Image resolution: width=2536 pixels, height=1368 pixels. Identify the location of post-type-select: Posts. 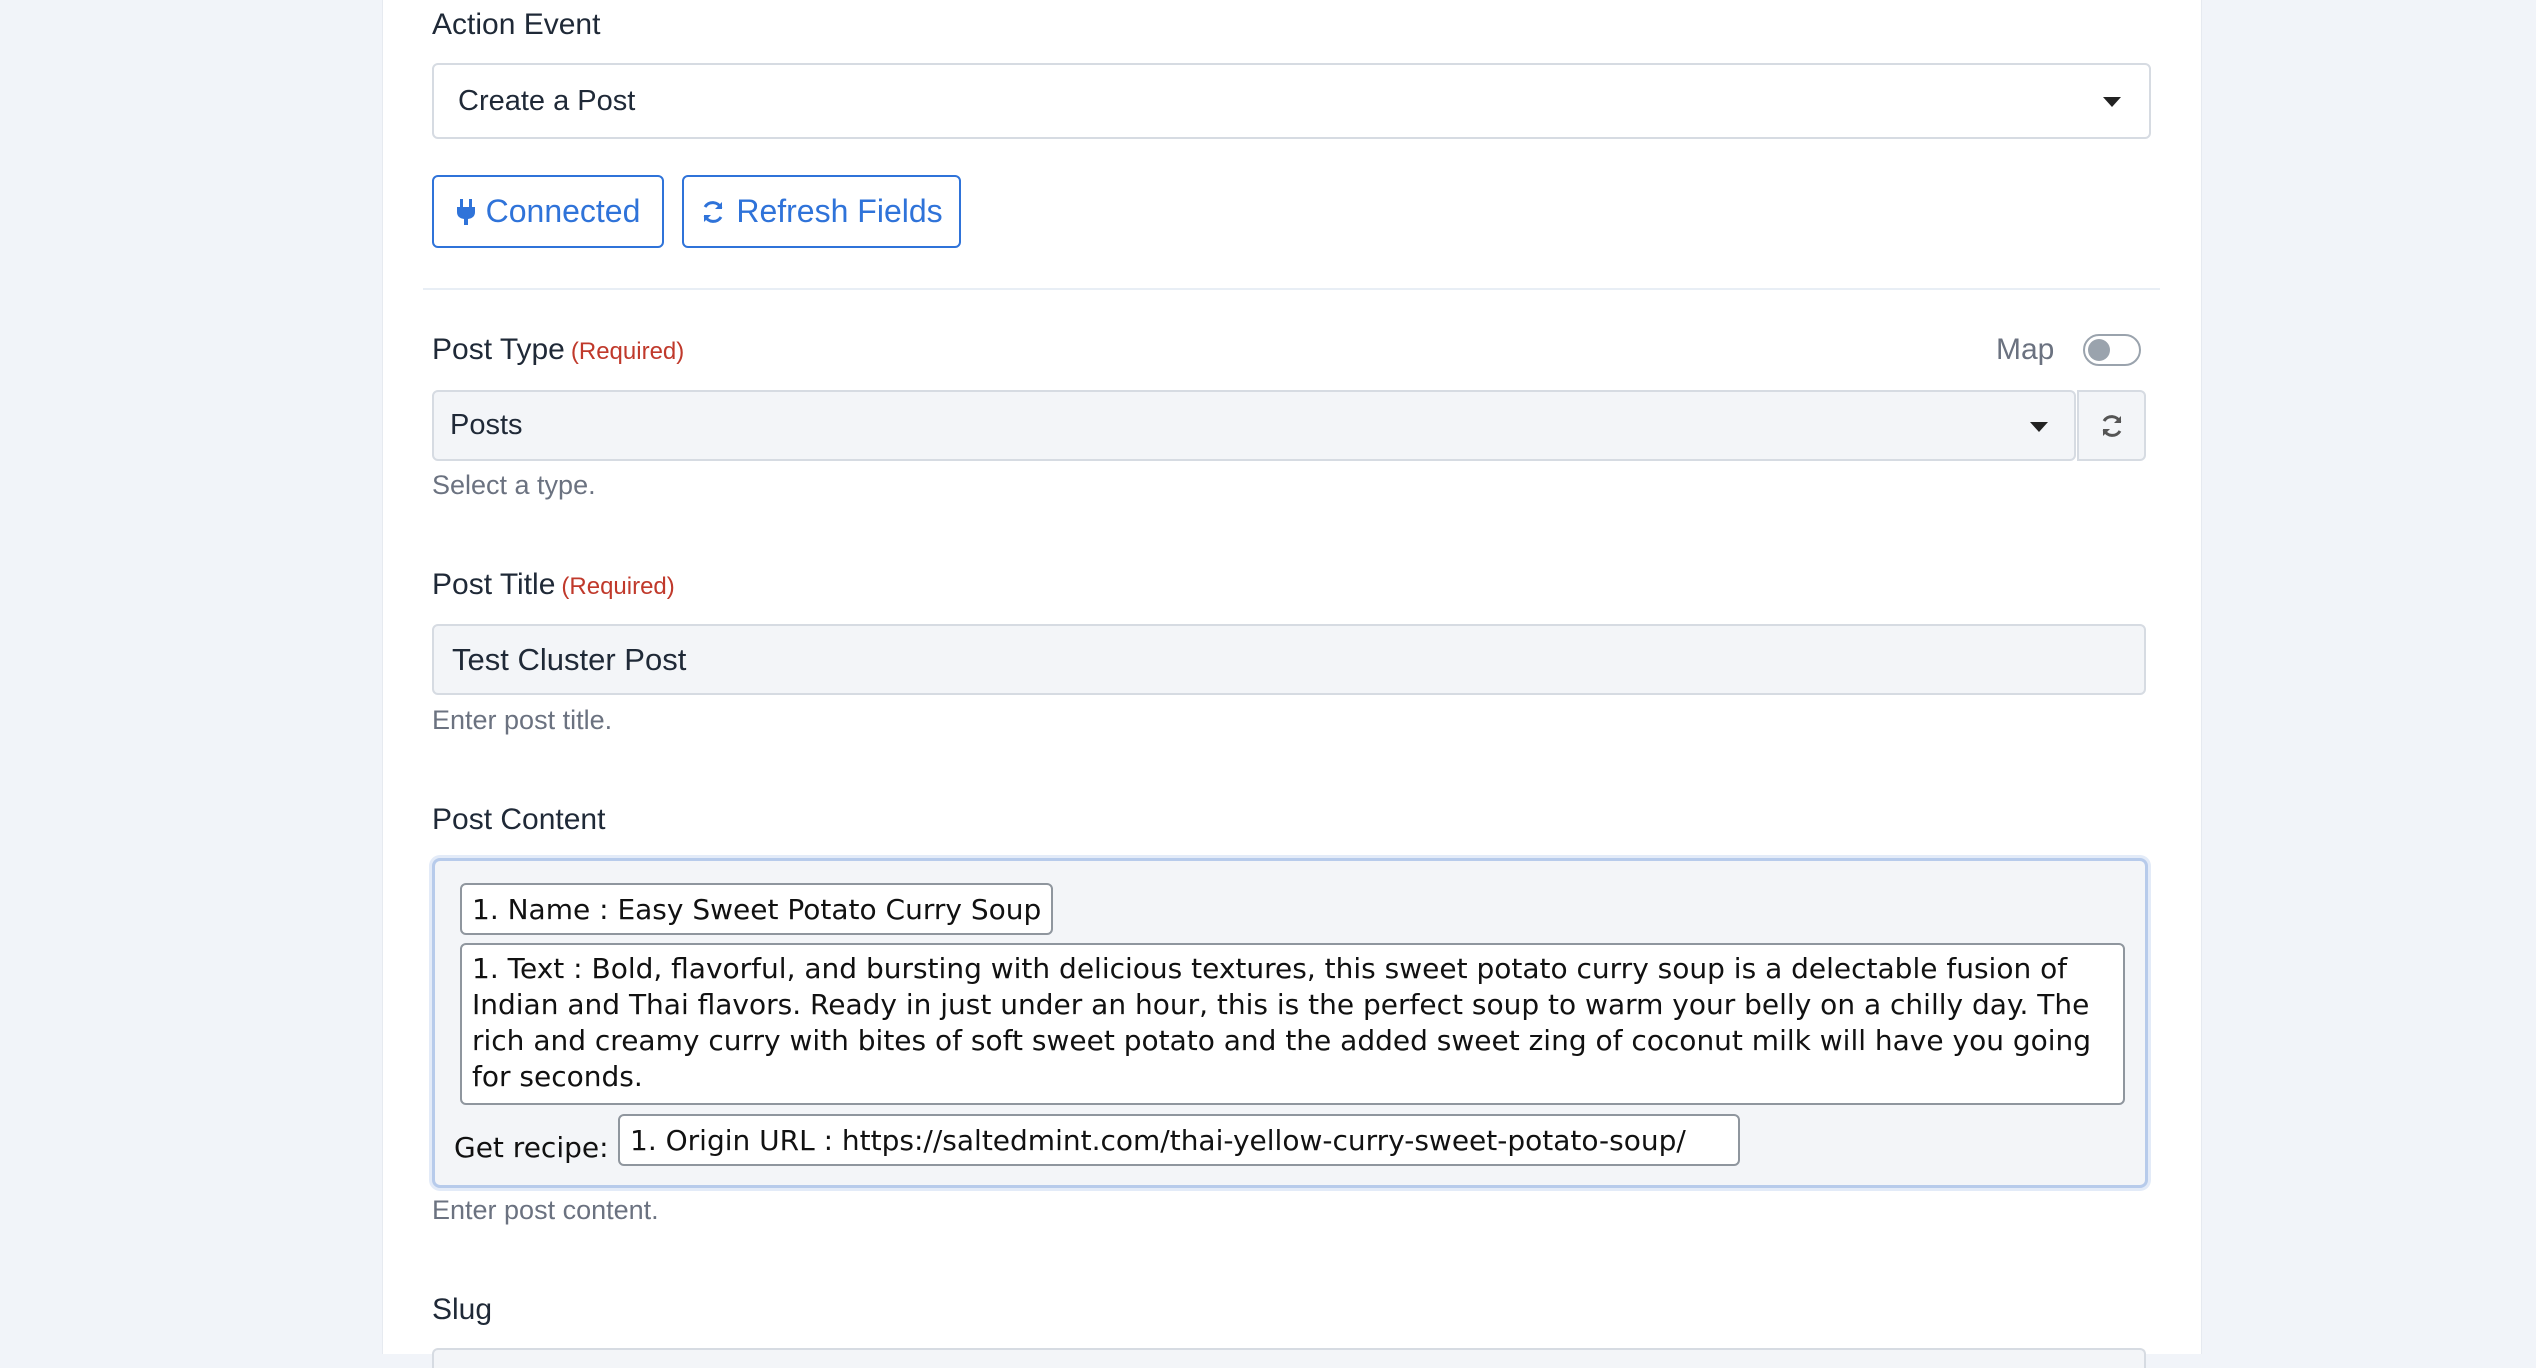
(1254, 425).